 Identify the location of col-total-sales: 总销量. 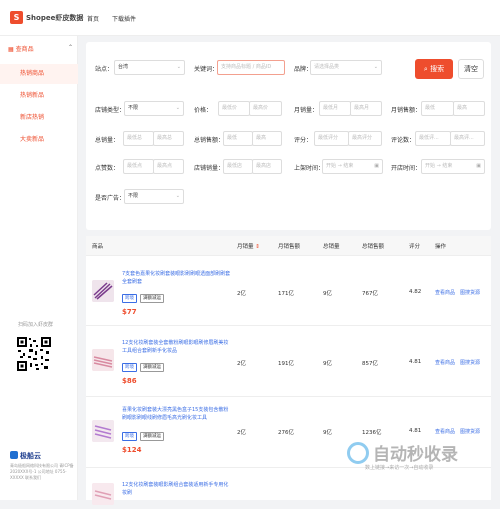
(331, 246).